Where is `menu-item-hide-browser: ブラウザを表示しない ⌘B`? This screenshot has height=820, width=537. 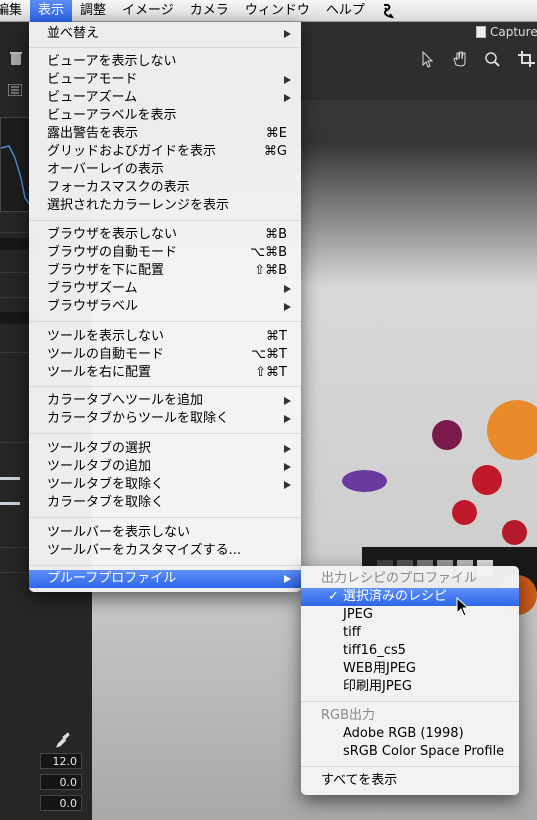
menu-item-hide-browser: ブラウザを表示しない ⌘B is located at coordinates (165, 235).